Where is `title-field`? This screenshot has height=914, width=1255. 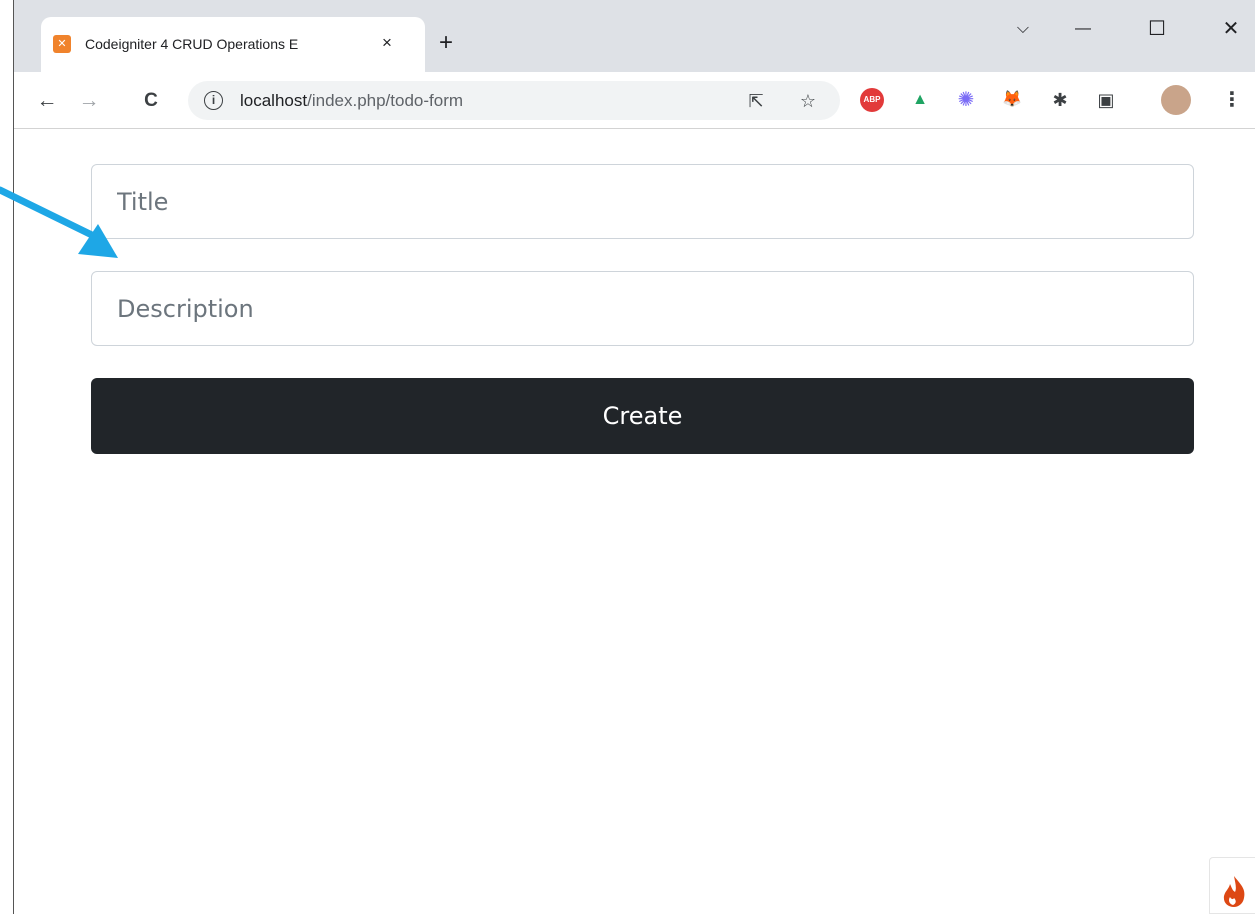
title-field is located at coordinates (642, 201).